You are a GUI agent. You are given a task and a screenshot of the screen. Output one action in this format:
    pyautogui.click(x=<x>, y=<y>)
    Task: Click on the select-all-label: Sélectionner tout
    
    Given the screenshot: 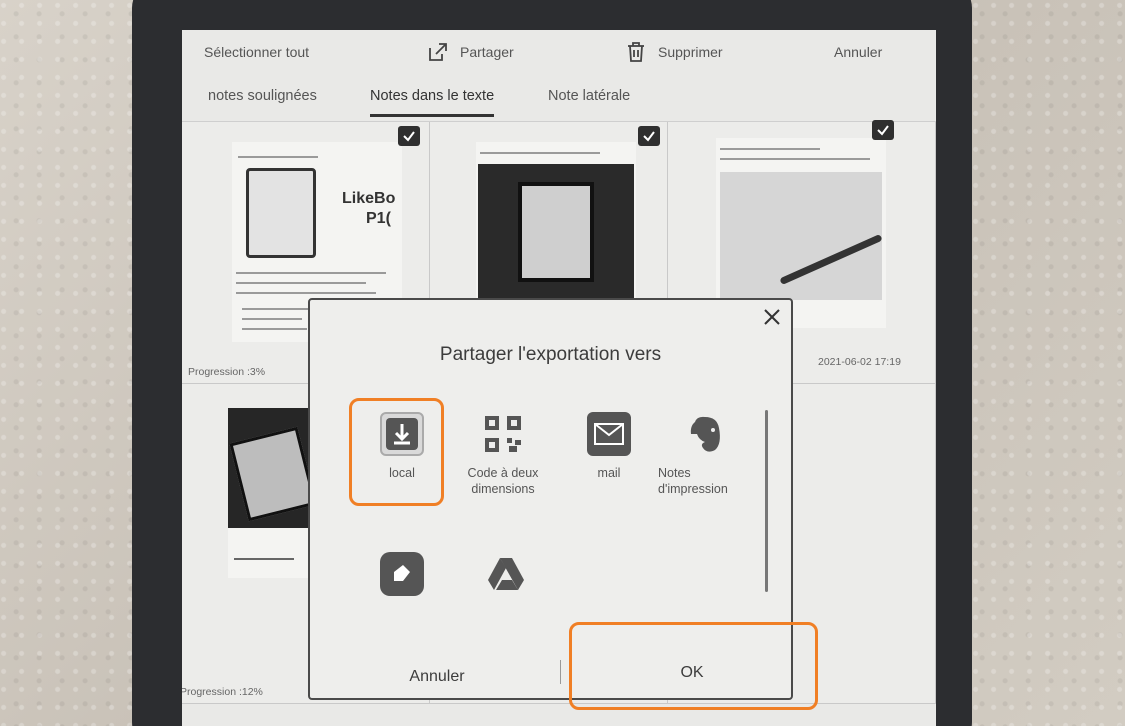 What is the action you would take?
    pyautogui.click(x=257, y=52)
    